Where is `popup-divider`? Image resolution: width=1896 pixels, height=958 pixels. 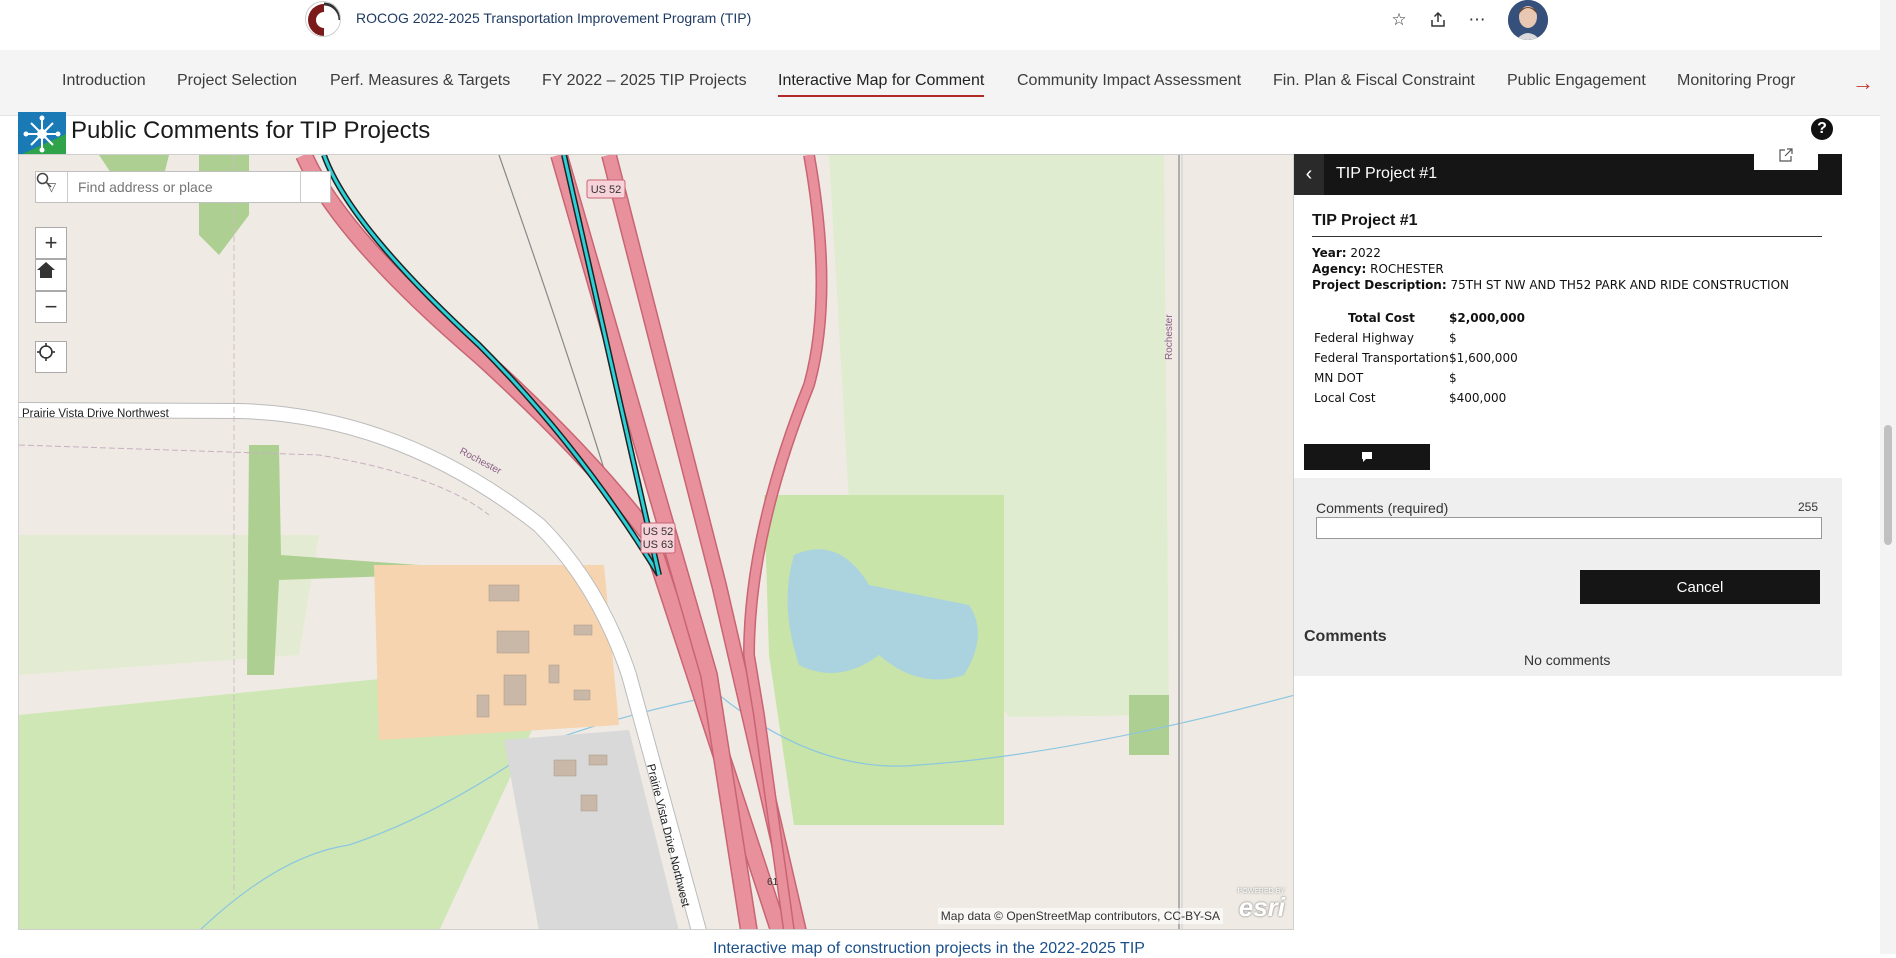
popup-divider is located at coordinates (1567, 236).